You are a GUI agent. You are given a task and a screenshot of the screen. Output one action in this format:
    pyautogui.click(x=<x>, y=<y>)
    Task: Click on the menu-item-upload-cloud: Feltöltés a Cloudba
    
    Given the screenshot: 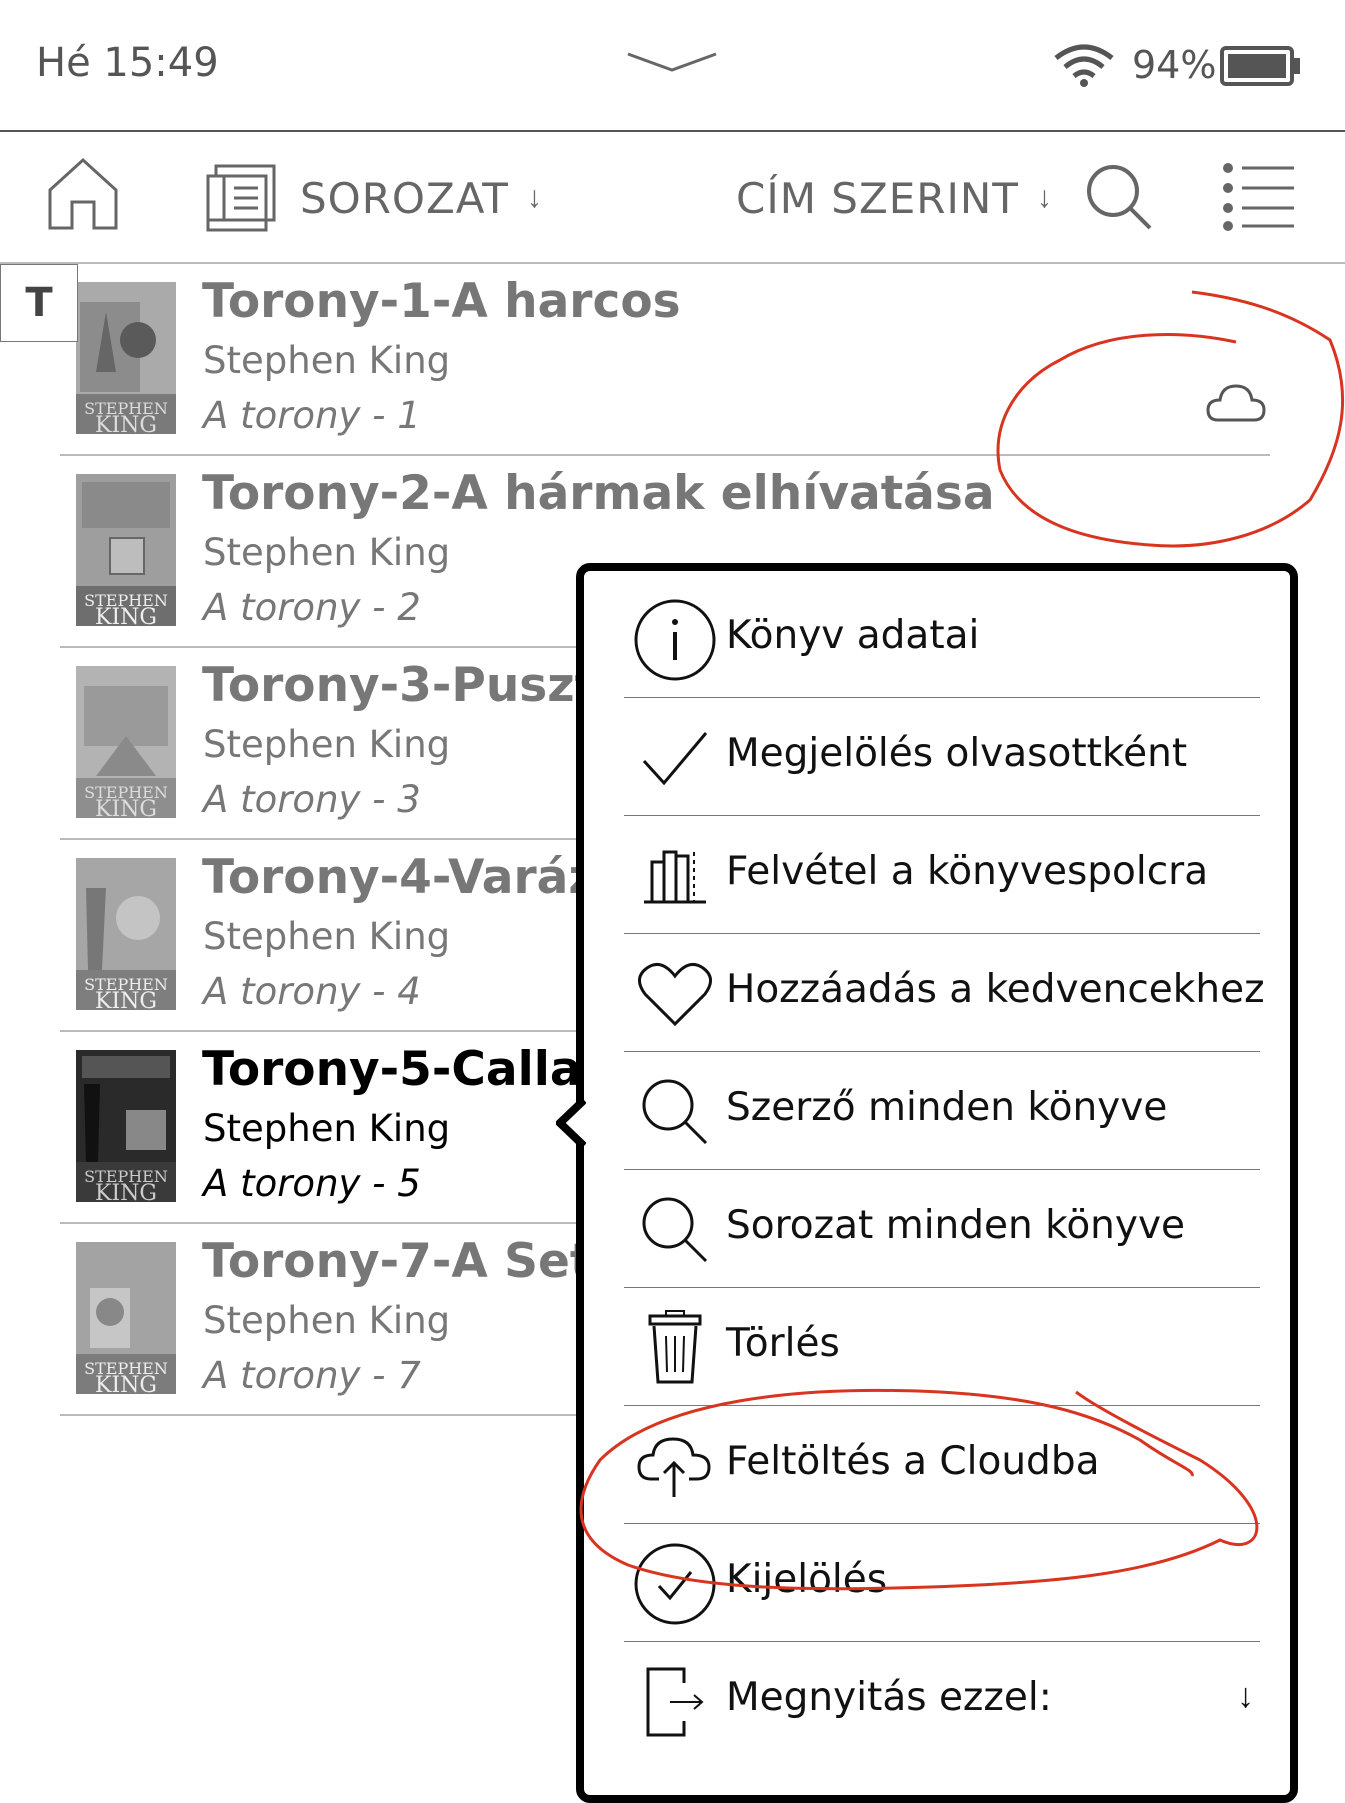 What is the action you would take?
    pyautogui.click(x=942, y=1464)
    